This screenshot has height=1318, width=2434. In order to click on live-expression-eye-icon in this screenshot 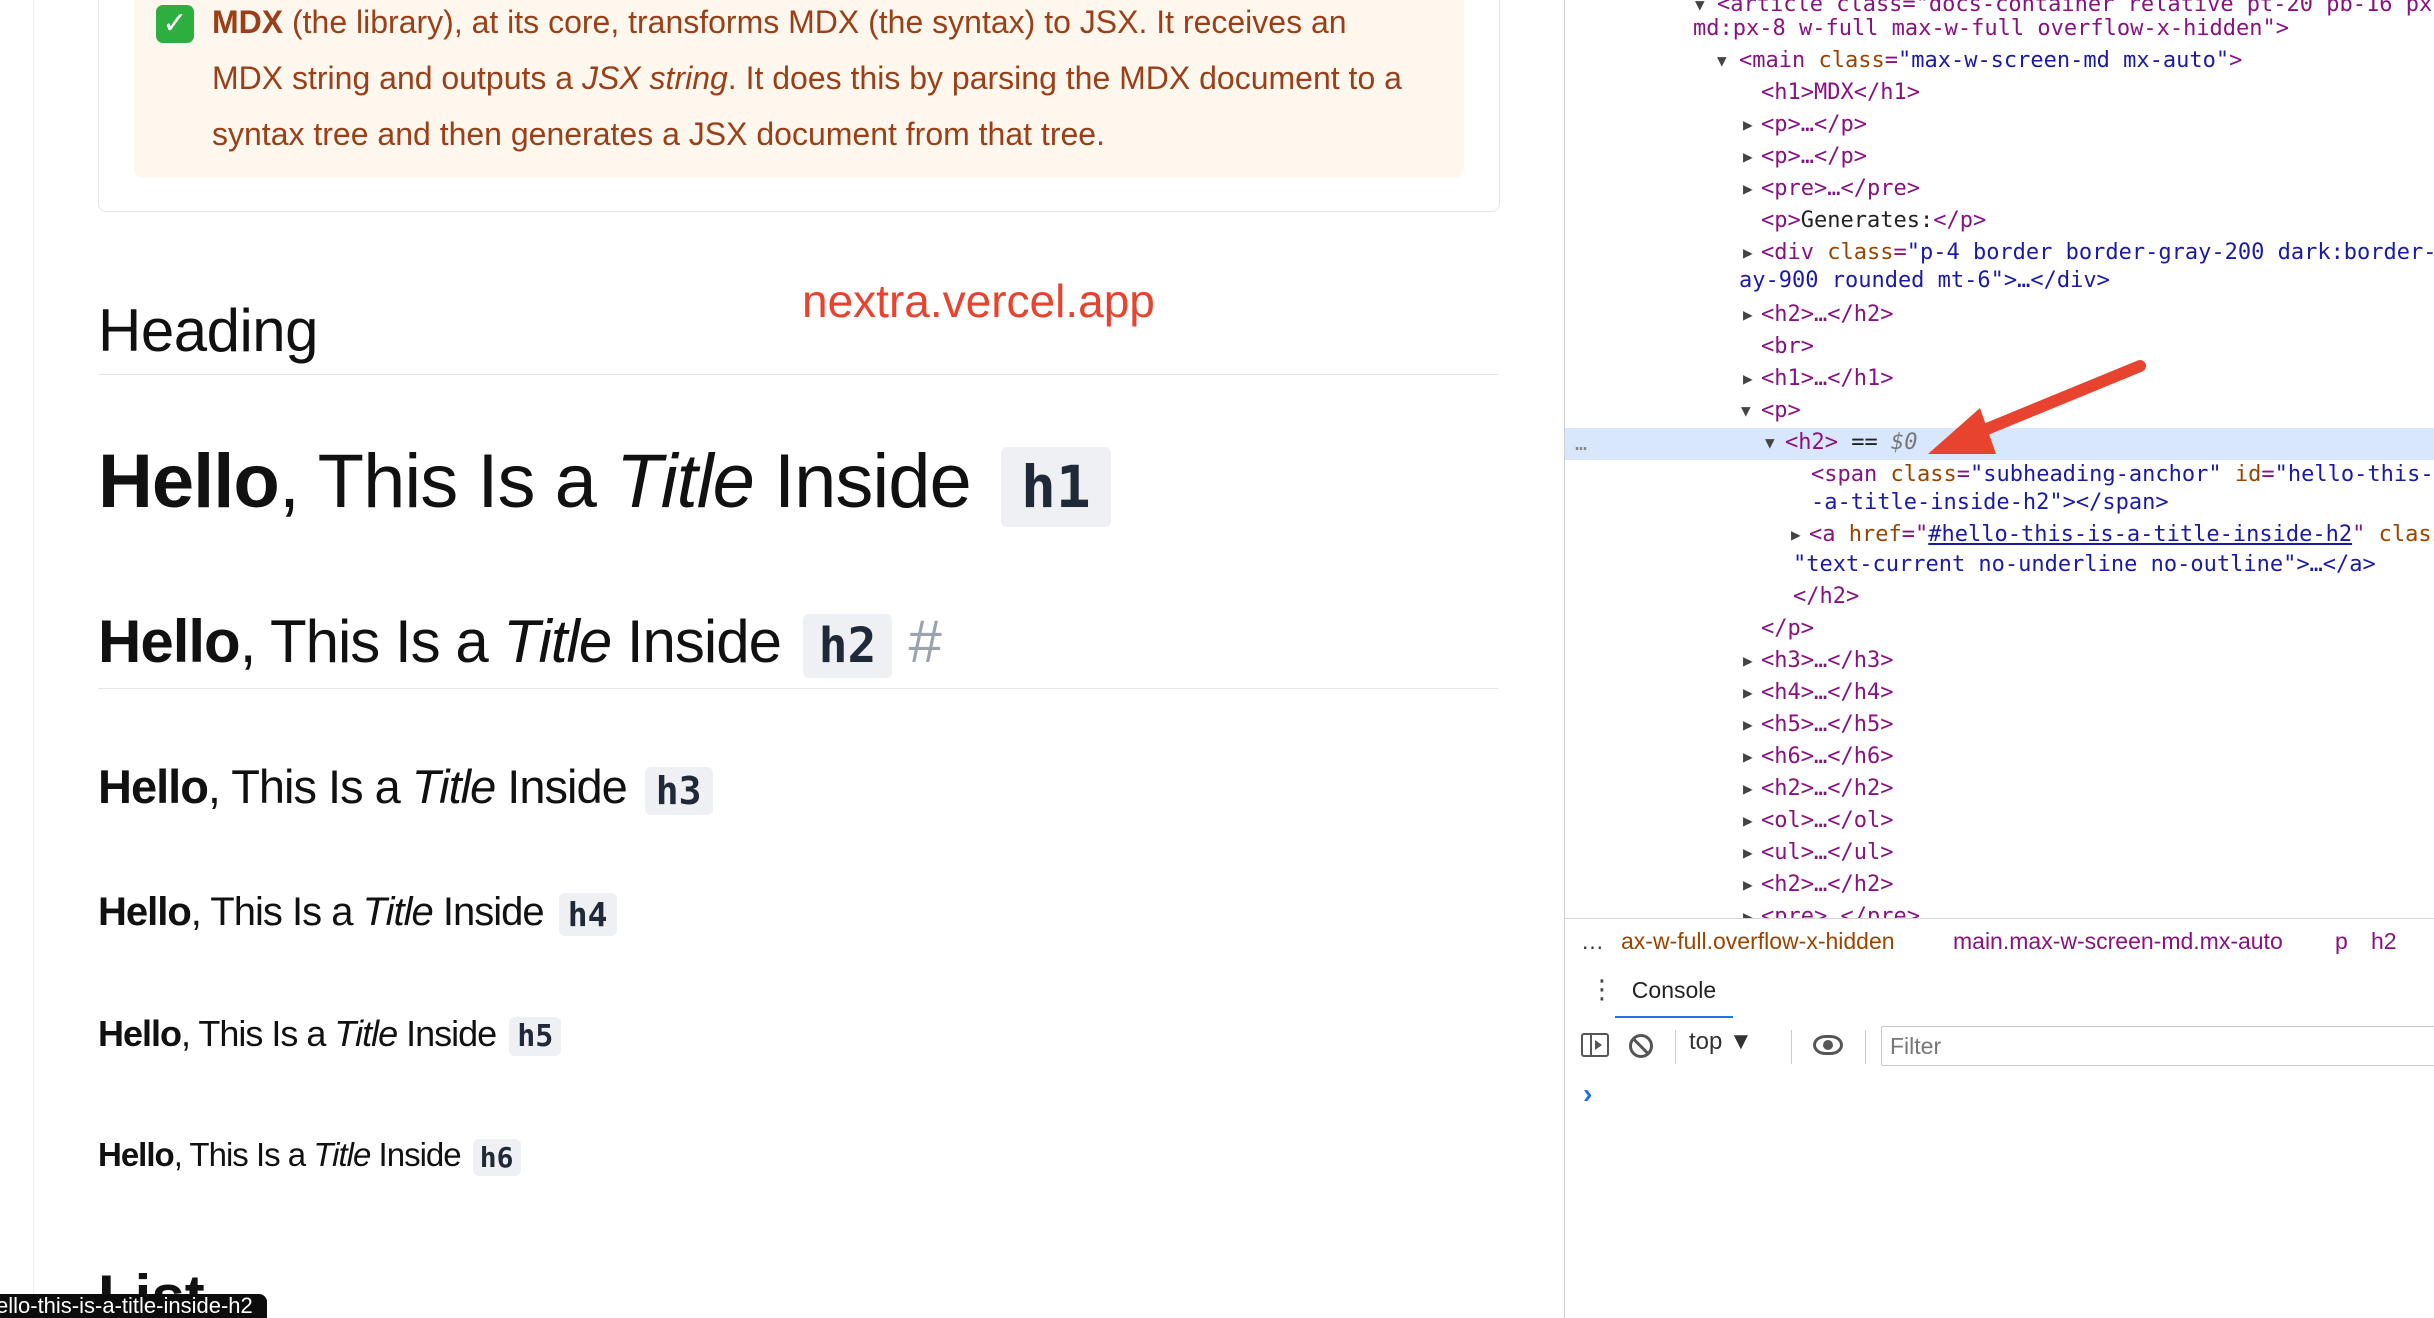, I will do `click(1828, 1045)`.